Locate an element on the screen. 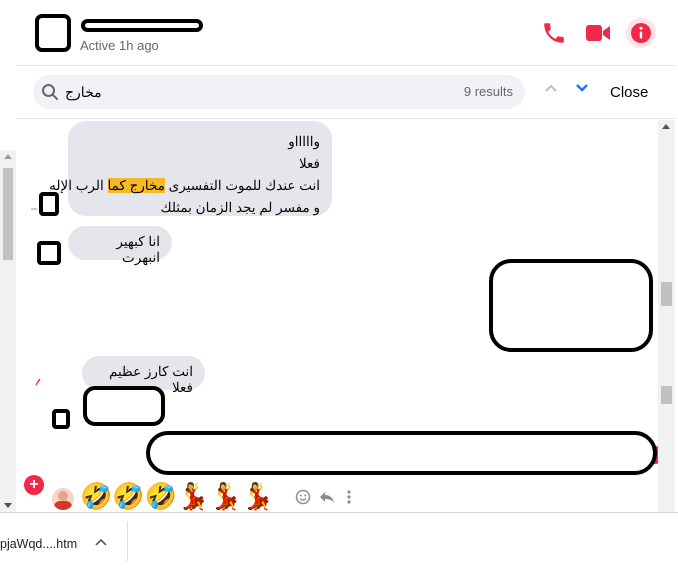 Image resolution: width=678 pixels, height=568 pixels. message-line: فعلا is located at coordinates (309, 163).